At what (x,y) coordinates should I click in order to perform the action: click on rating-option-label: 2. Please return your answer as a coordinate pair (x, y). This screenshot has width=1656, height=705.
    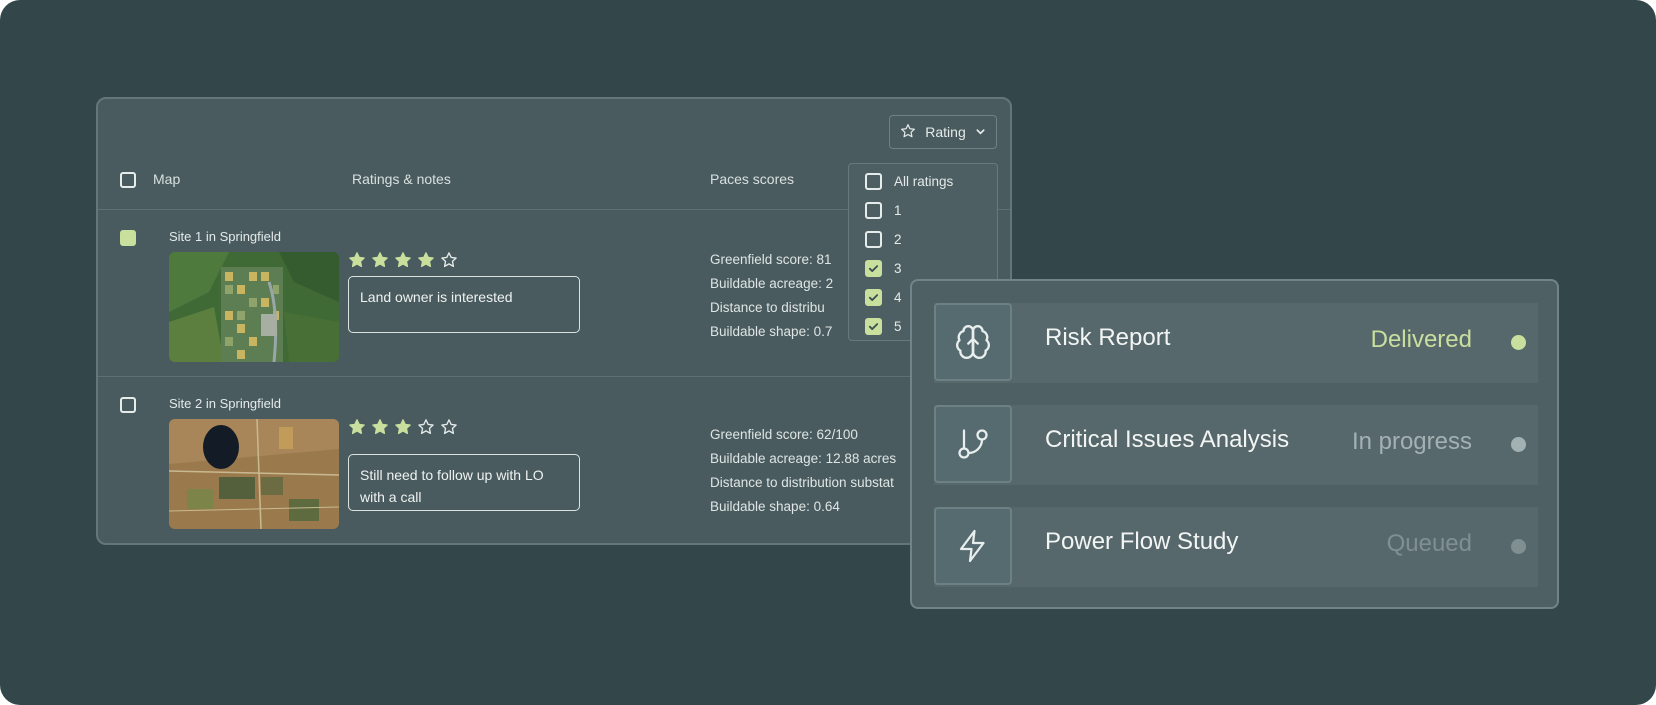
    Looking at the image, I should click on (898, 239).